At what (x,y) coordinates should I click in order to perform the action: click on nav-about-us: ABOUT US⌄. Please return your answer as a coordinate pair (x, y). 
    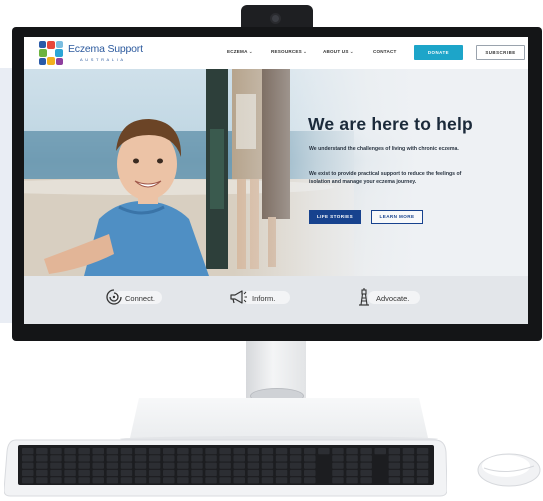
    Looking at the image, I should click on (338, 52).